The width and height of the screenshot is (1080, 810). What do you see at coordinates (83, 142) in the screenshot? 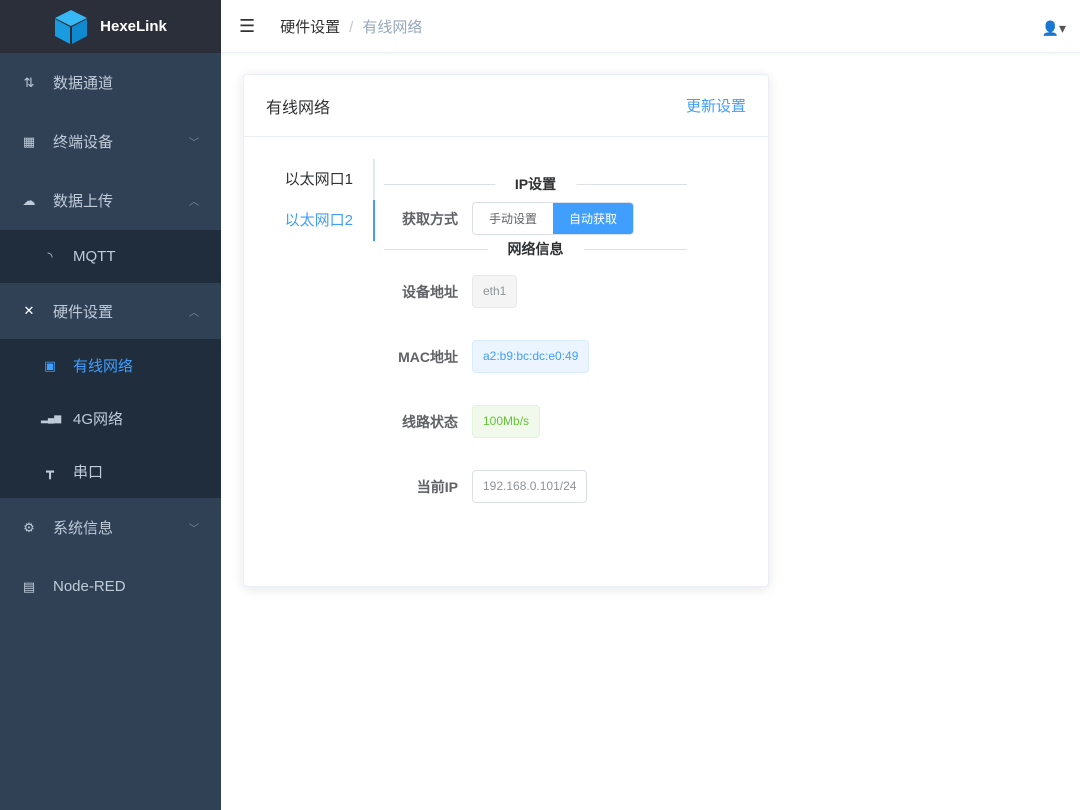
I see `label: 终端设备` at bounding box center [83, 142].